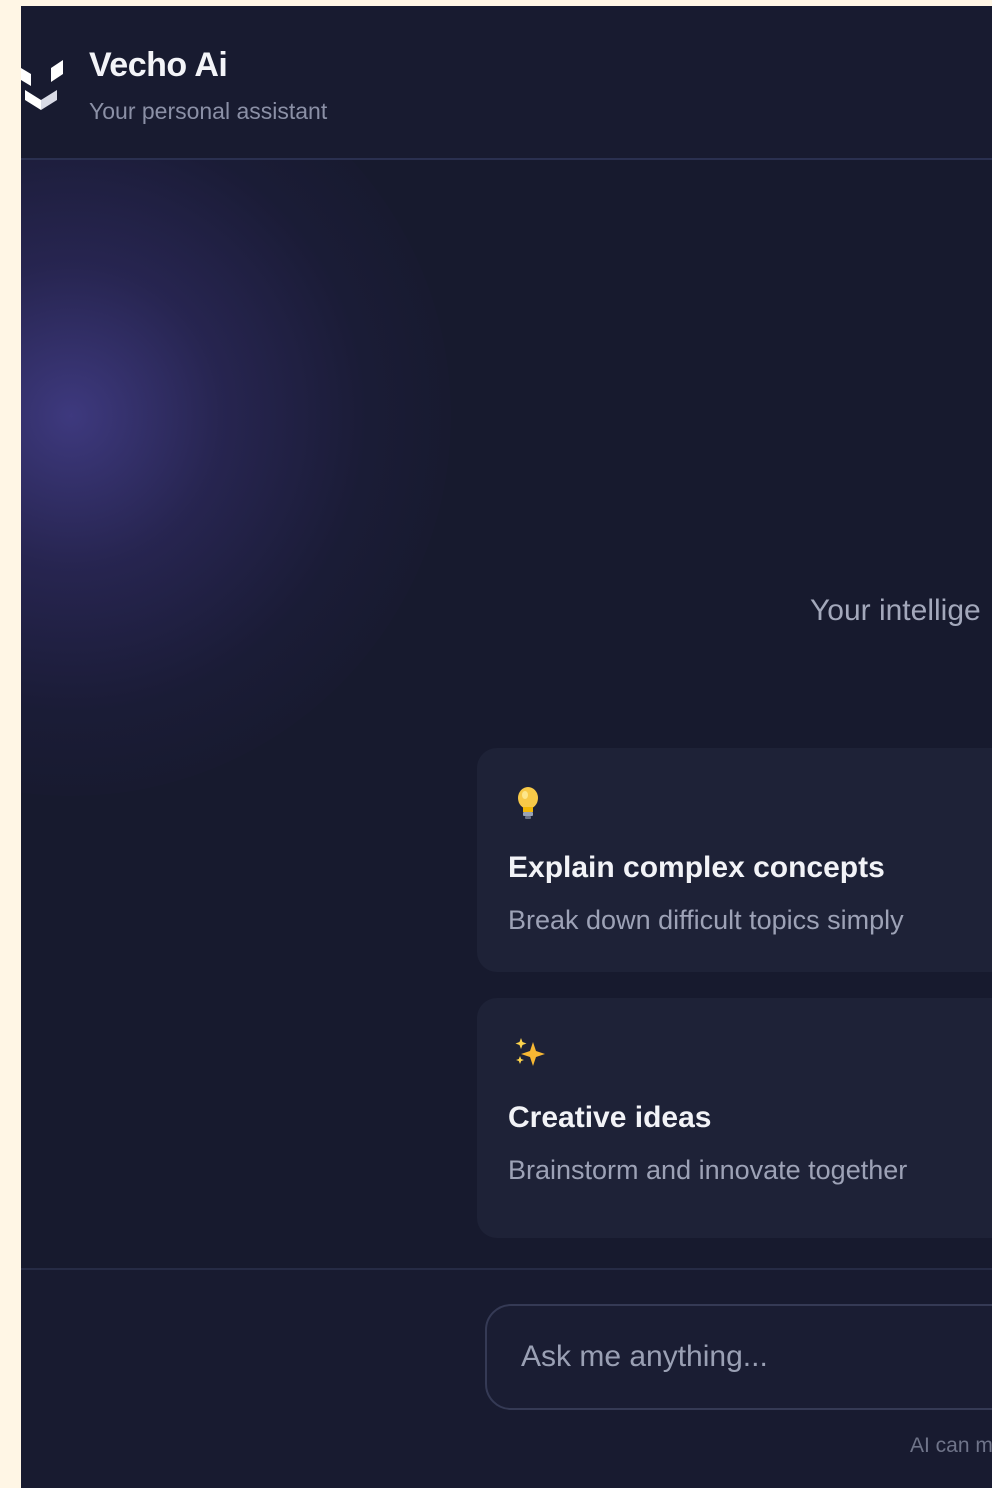 The width and height of the screenshot is (992, 1488). I want to click on composer-area: AI can m, so click(506, 1378).